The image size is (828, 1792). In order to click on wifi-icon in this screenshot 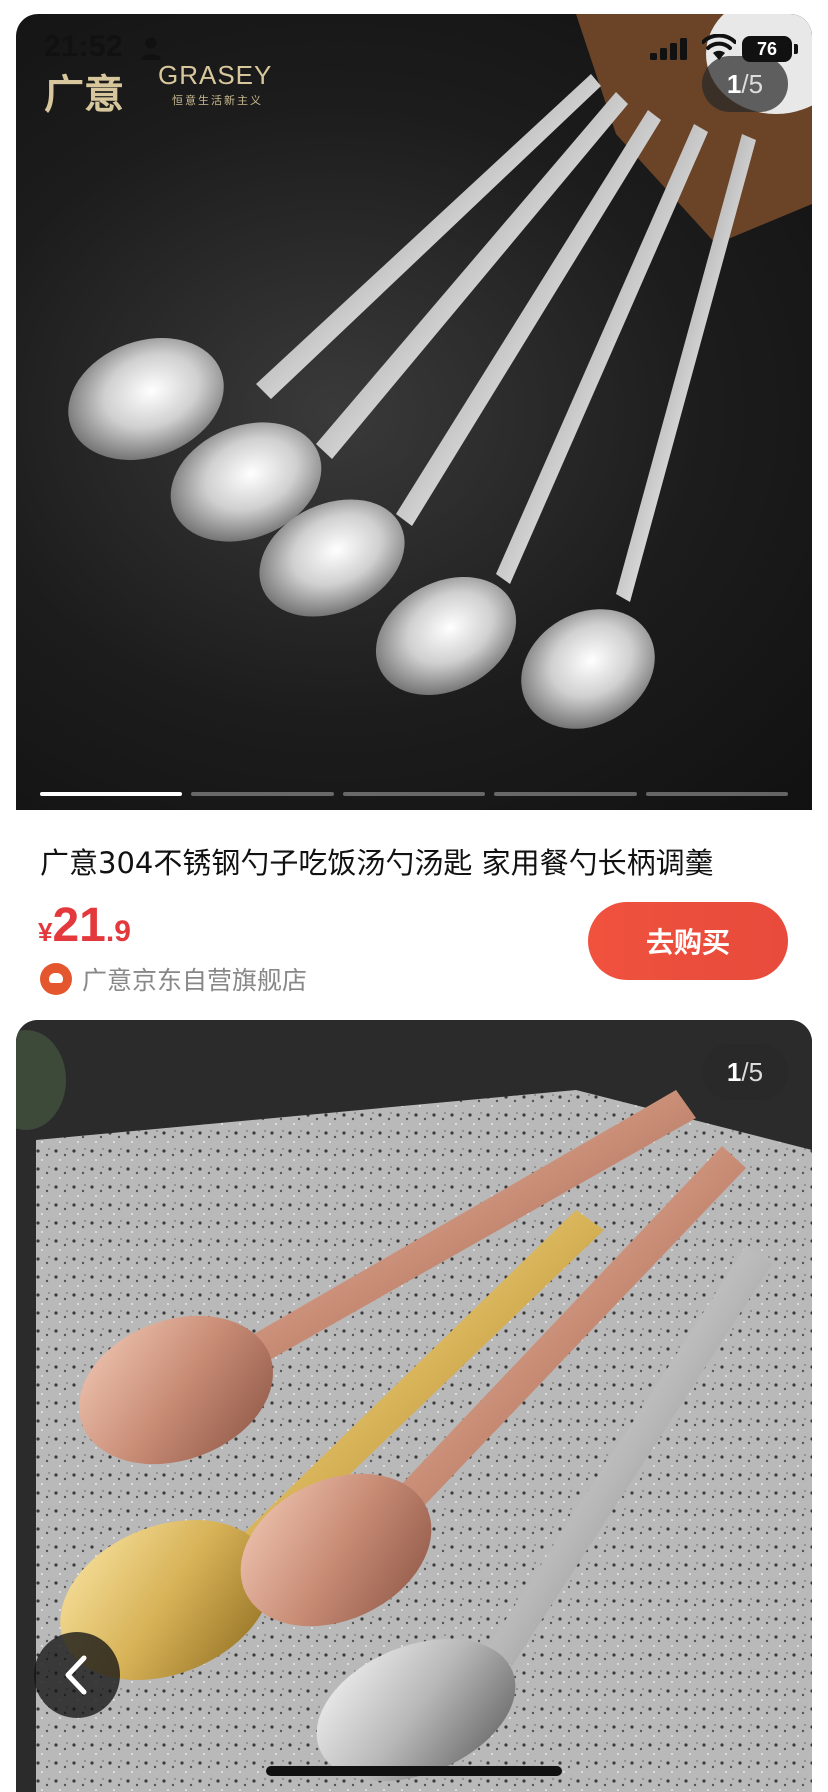, I will do `click(719, 47)`.